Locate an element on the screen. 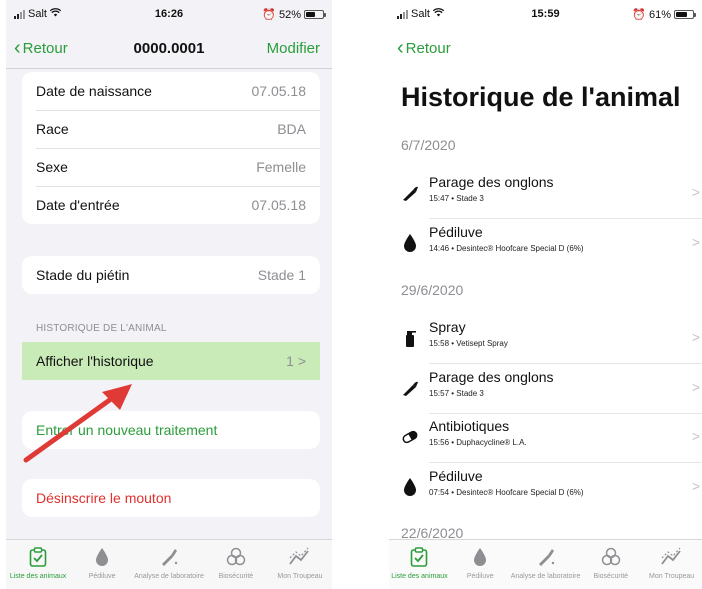 This screenshot has height=589, width=702. nav-divider is located at coordinates (169, 68).